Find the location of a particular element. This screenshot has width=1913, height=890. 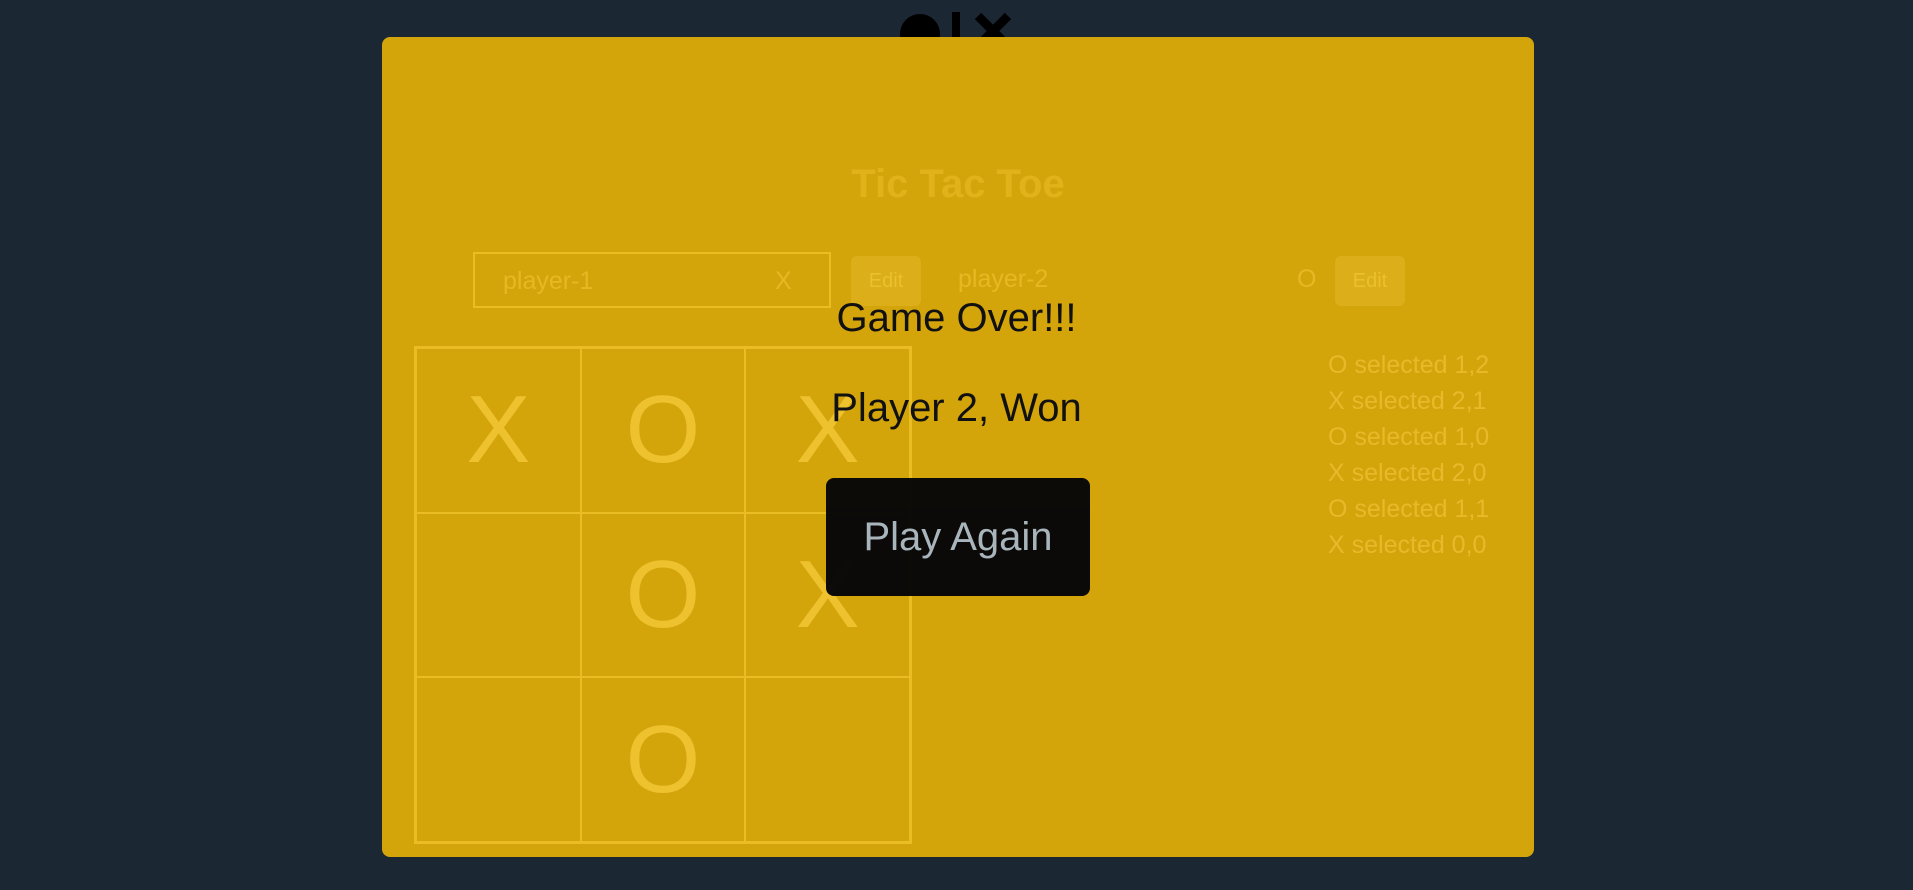

winner-message: Player 2, Won is located at coordinates (956, 408).